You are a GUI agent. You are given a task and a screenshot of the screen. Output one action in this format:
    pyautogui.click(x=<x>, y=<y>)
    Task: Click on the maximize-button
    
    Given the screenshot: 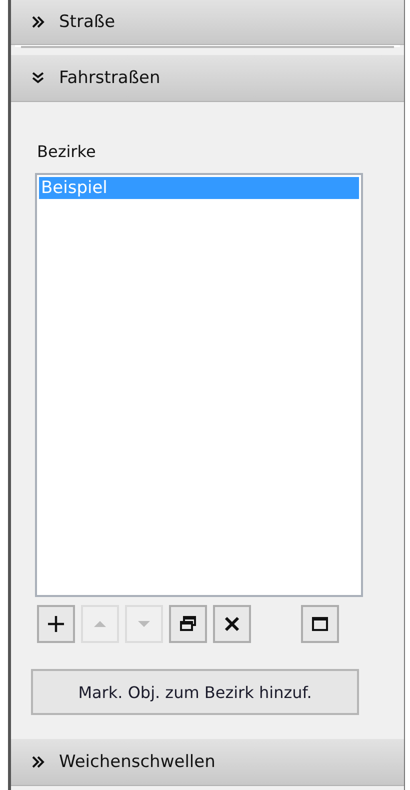 What is the action you would take?
    pyautogui.click(x=320, y=624)
    